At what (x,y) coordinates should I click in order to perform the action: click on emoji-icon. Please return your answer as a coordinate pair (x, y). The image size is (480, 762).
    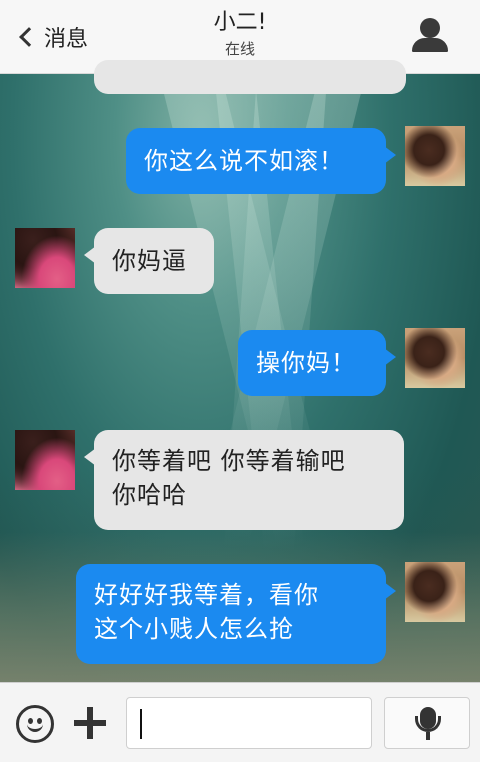
    Looking at the image, I should click on (35, 724).